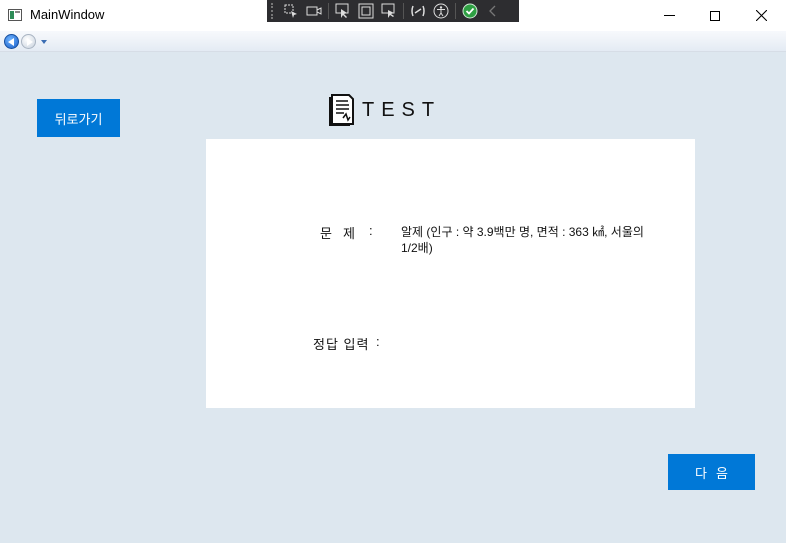 This screenshot has width=786, height=543. What do you see at coordinates (341, 110) in the screenshot?
I see `certificate-document-icon` at bounding box center [341, 110].